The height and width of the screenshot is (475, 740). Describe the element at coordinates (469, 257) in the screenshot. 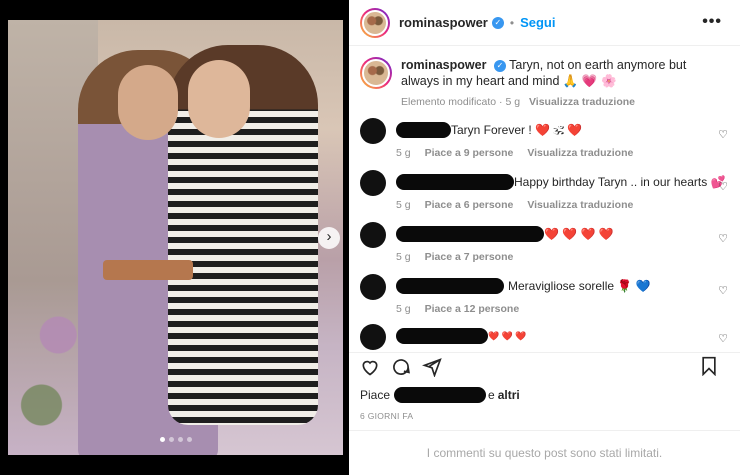

I see `comment-likes: Piace a 7 persone` at that location.